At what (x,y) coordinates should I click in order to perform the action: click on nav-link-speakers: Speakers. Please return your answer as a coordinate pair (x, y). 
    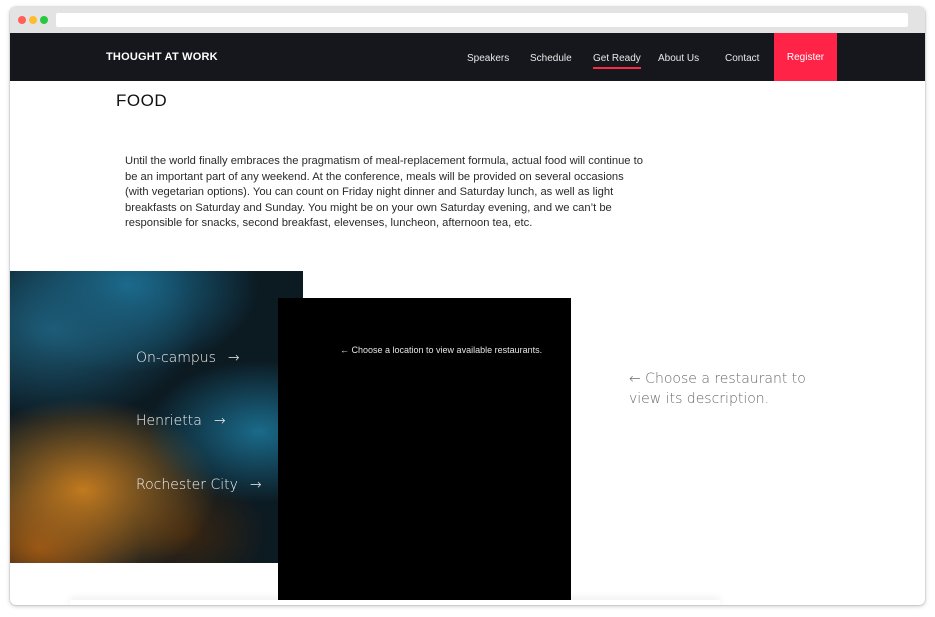
    Looking at the image, I should click on (488, 58).